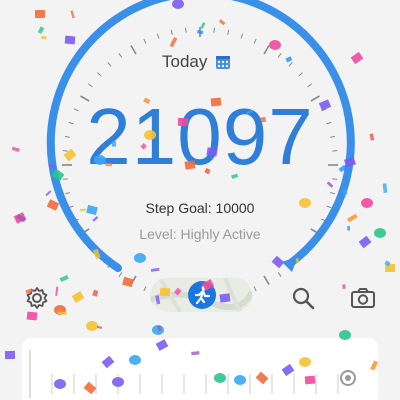  I want to click on running-person-icon, so click(202, 295).